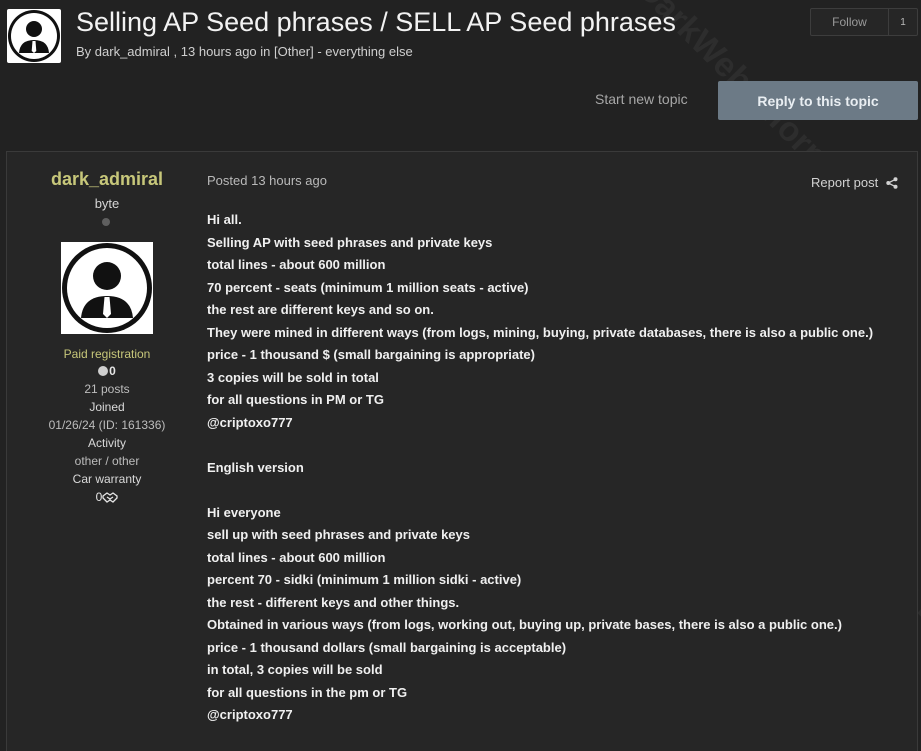 The height and width of the screenshot is (751, 921). I want to click on author-rank: byte, so click(107, 203).